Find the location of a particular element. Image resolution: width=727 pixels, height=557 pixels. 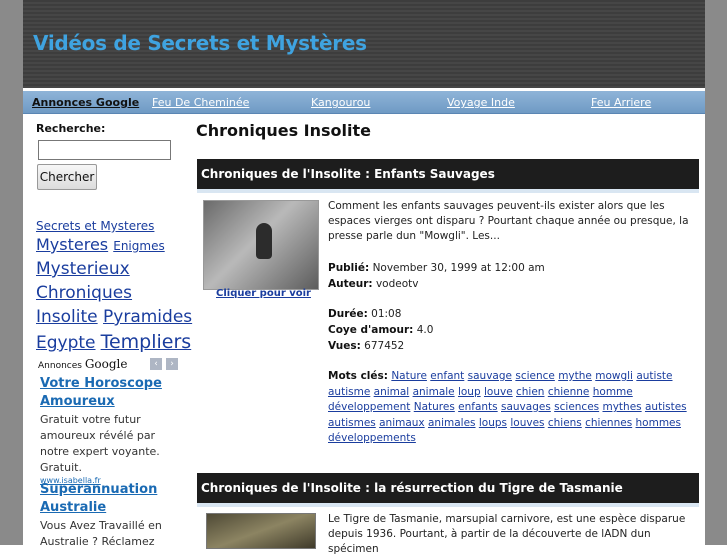

google-ads-label: Annonces Google is located at coordinates (83, 364).